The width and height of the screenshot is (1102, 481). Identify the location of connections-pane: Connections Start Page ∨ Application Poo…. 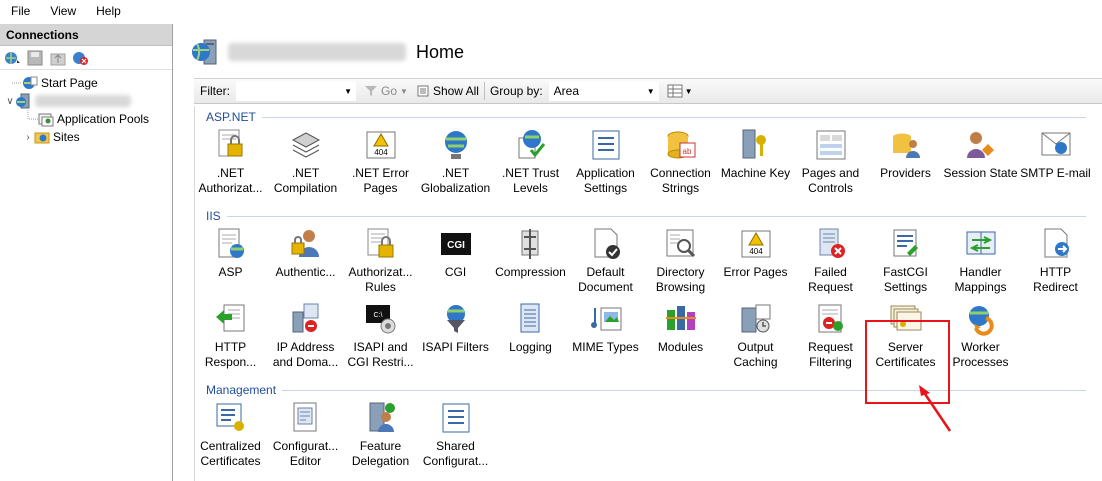
(86, 252).